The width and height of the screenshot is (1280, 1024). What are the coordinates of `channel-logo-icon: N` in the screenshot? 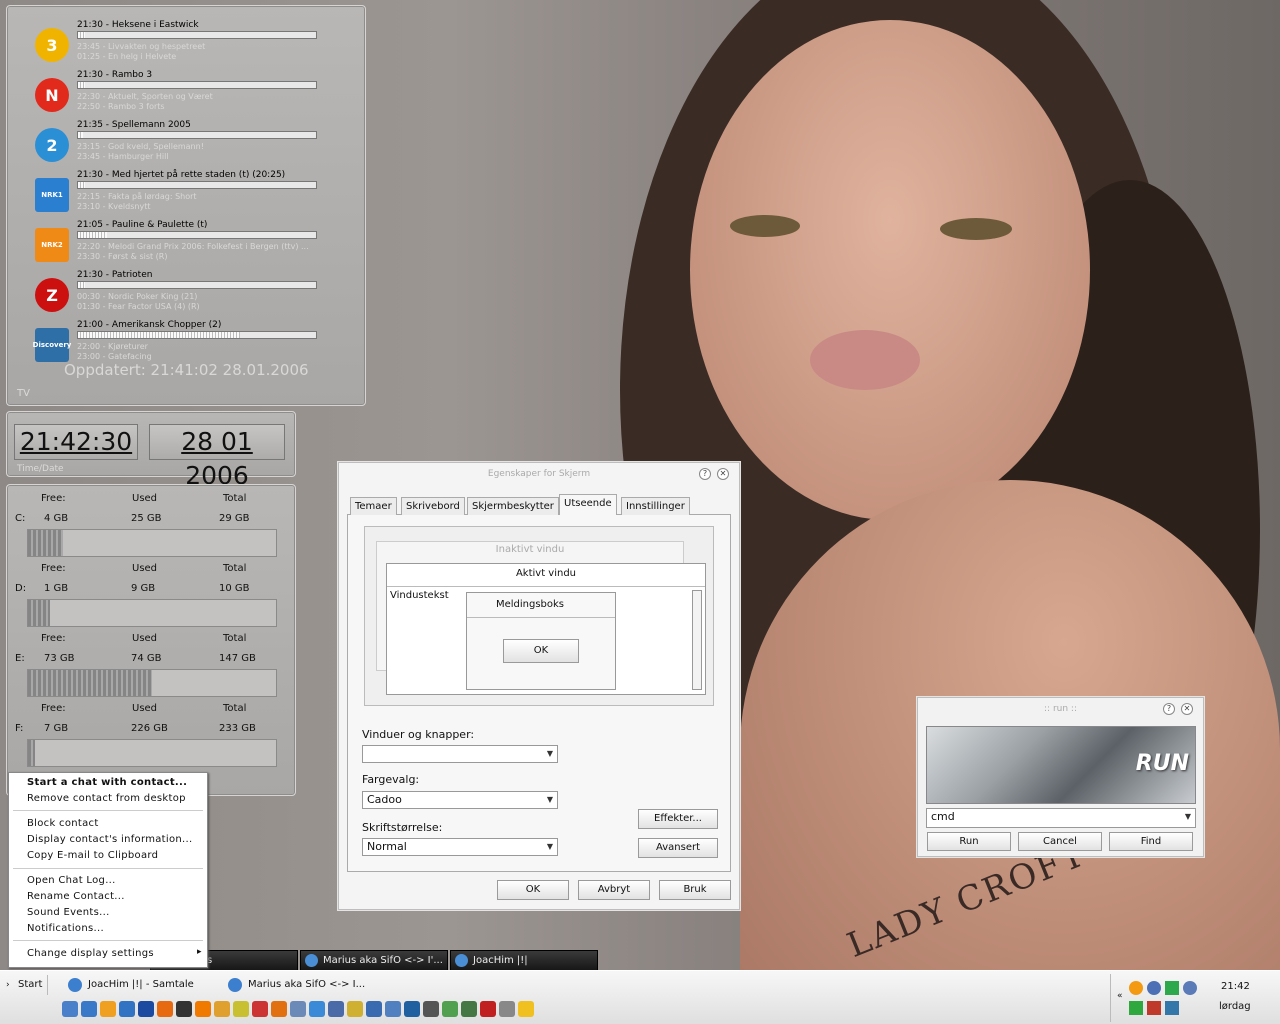 It's located at (52, 95).